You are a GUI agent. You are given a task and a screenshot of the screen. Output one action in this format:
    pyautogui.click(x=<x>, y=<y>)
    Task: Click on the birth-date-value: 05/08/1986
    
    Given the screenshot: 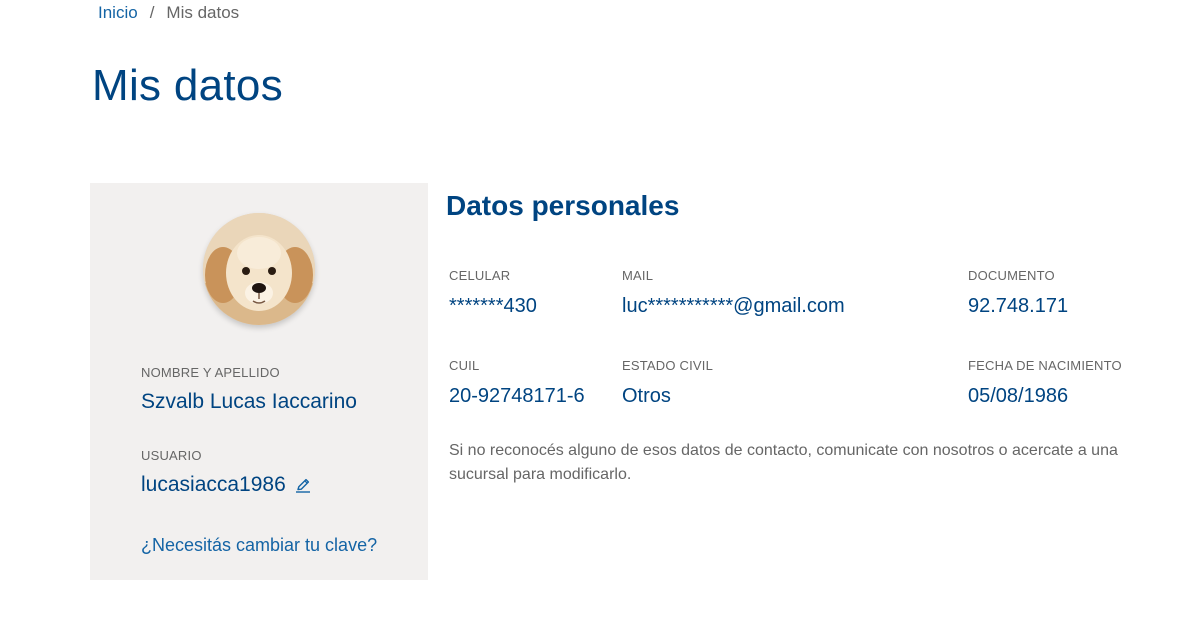 What is the action you would take?
    pyautogui.click(x=1018, y=396)
    